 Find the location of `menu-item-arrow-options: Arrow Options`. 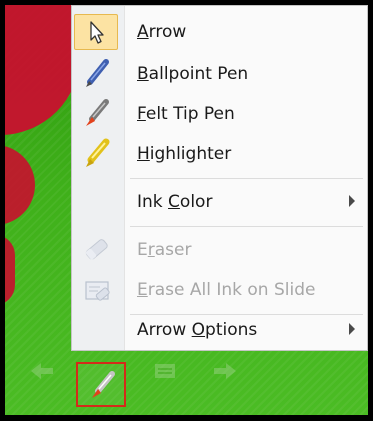

menu-item-arrow-options: Arrow Options is located at coordinates (219, 330).